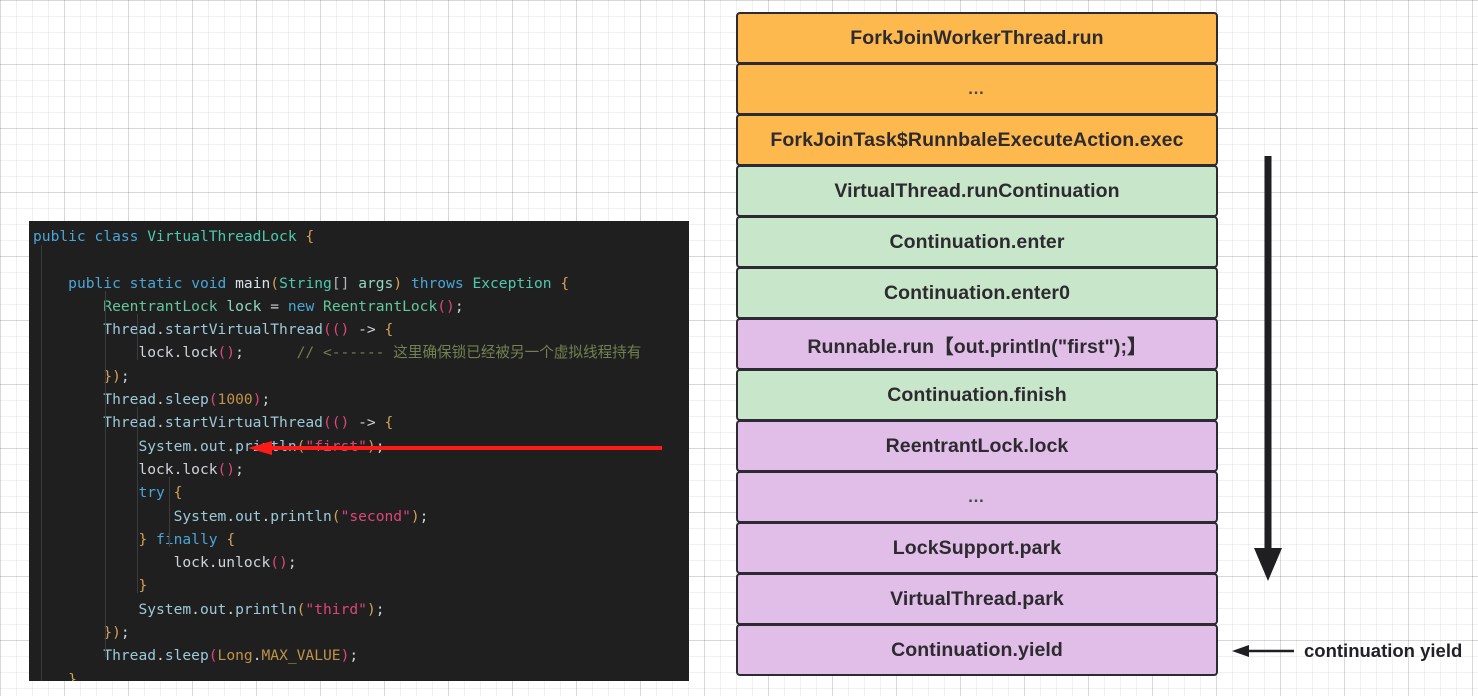  I want to click on stack-frame: ReentrantLock.lock, so click(977, 446).